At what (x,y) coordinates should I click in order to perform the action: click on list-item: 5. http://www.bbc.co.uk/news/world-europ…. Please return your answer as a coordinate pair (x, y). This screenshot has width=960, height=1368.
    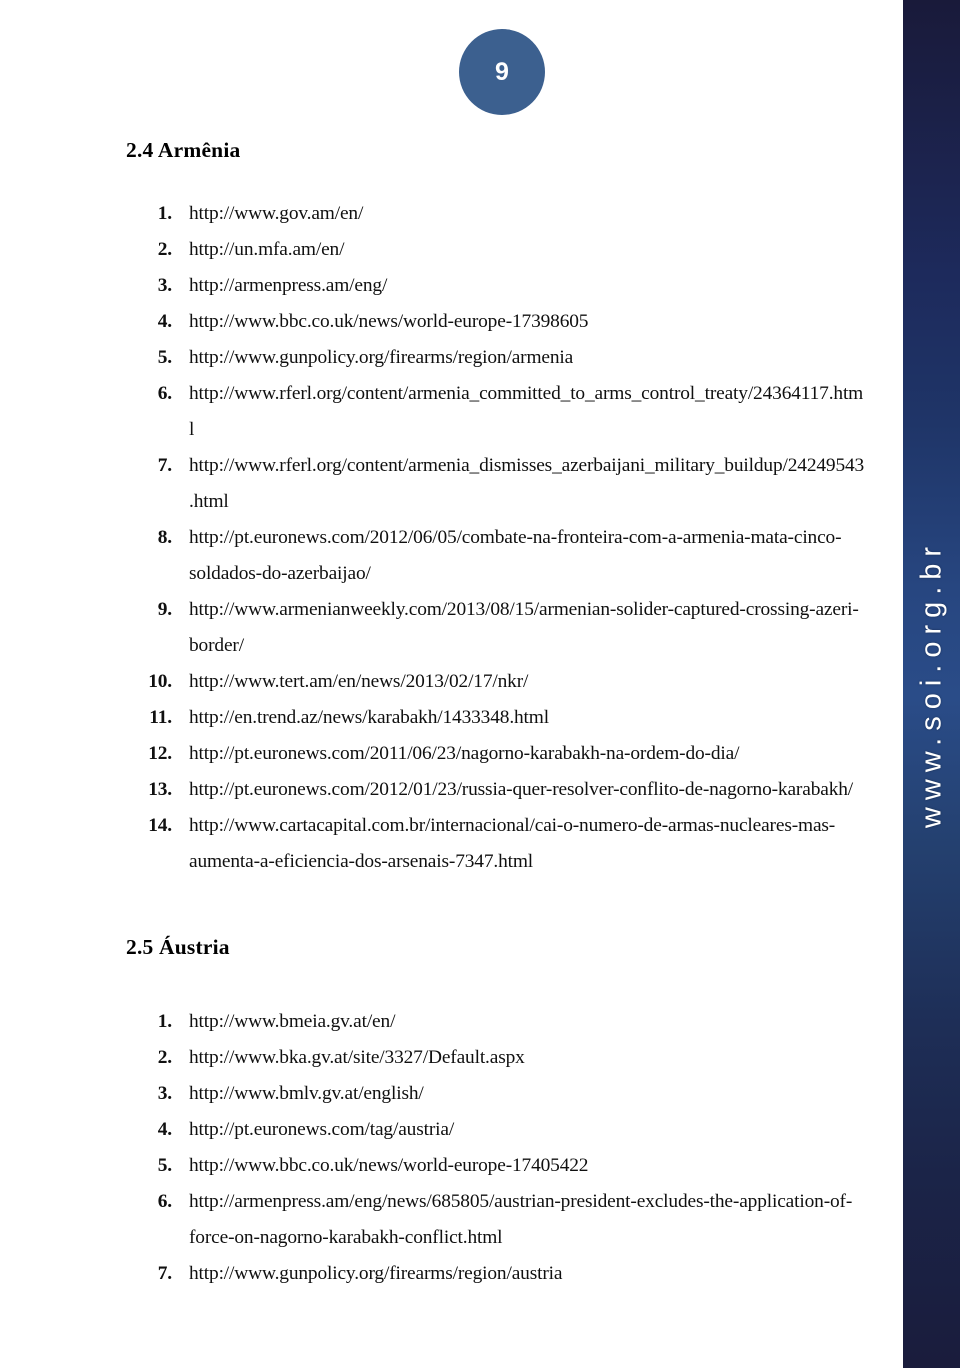
    Looking at the image, I should click on (451, 1166).